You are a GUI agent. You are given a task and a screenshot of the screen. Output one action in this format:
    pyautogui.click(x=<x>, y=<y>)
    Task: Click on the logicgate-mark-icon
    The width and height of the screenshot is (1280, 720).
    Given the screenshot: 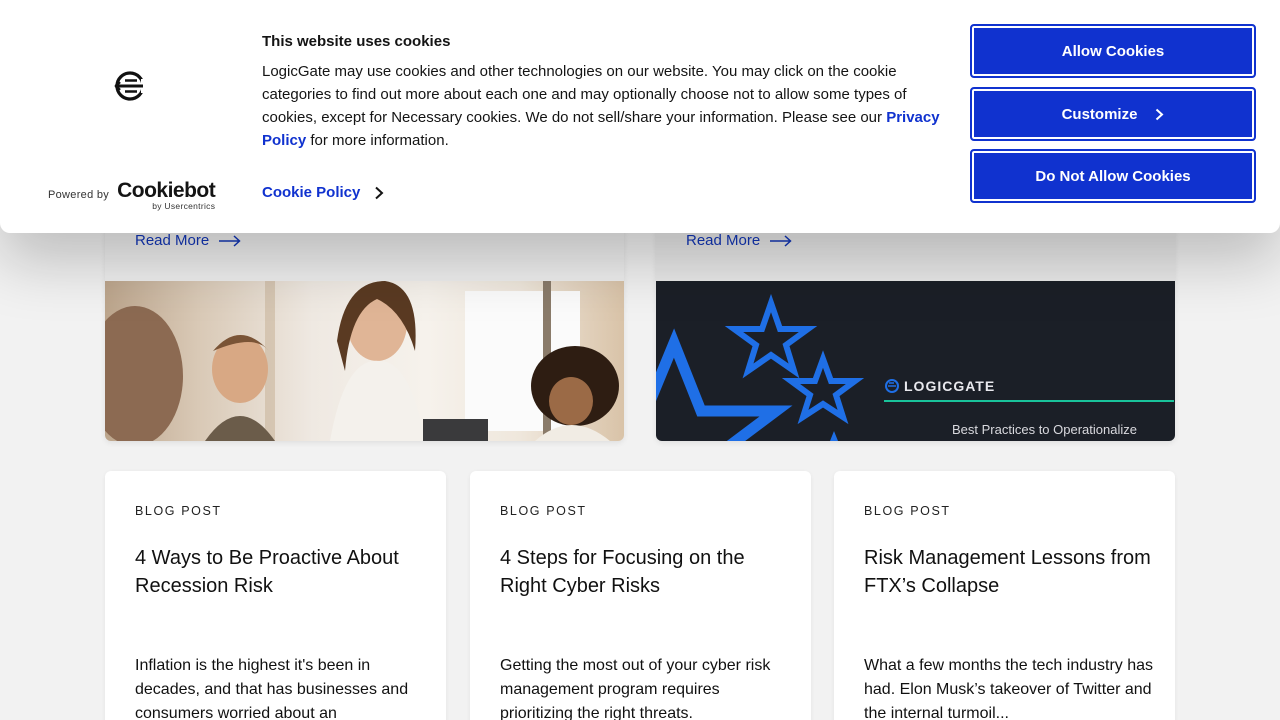 What is the action you would take?
    pyautogui.click(x=892, y=386)
    